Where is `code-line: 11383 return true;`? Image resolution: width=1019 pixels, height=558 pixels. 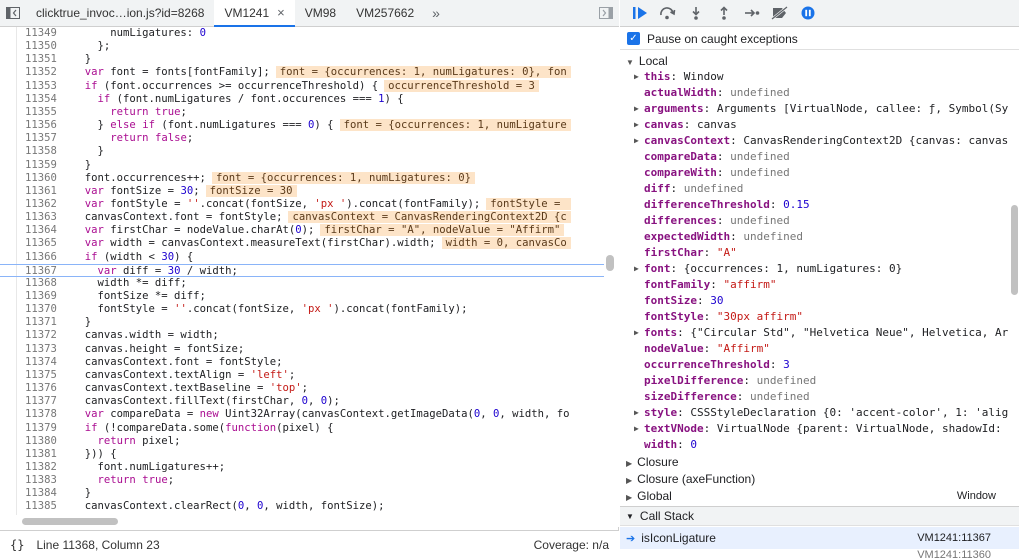 code-line: 11383 return true; is located at coordinates (302, 480).